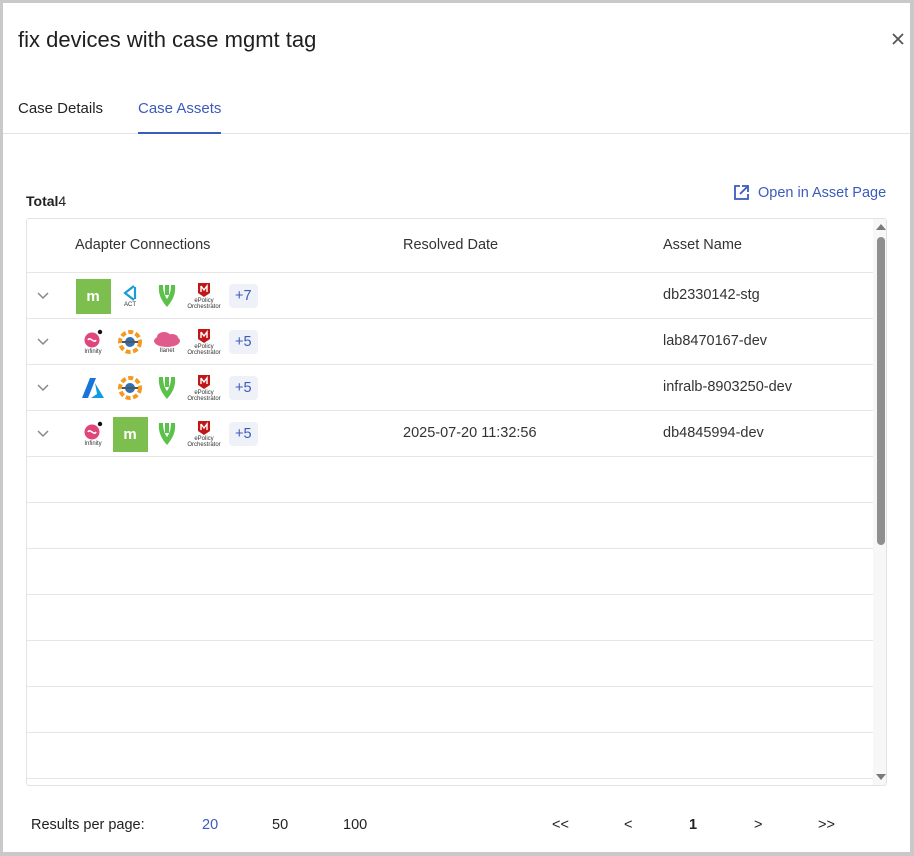 Image resolution: width=914 pixels, height=856 pixels. What do you see at coordinates (243, 296) in the screenshot?
I see `more-adapters-badge: +7` at bounding box center [243, 296].